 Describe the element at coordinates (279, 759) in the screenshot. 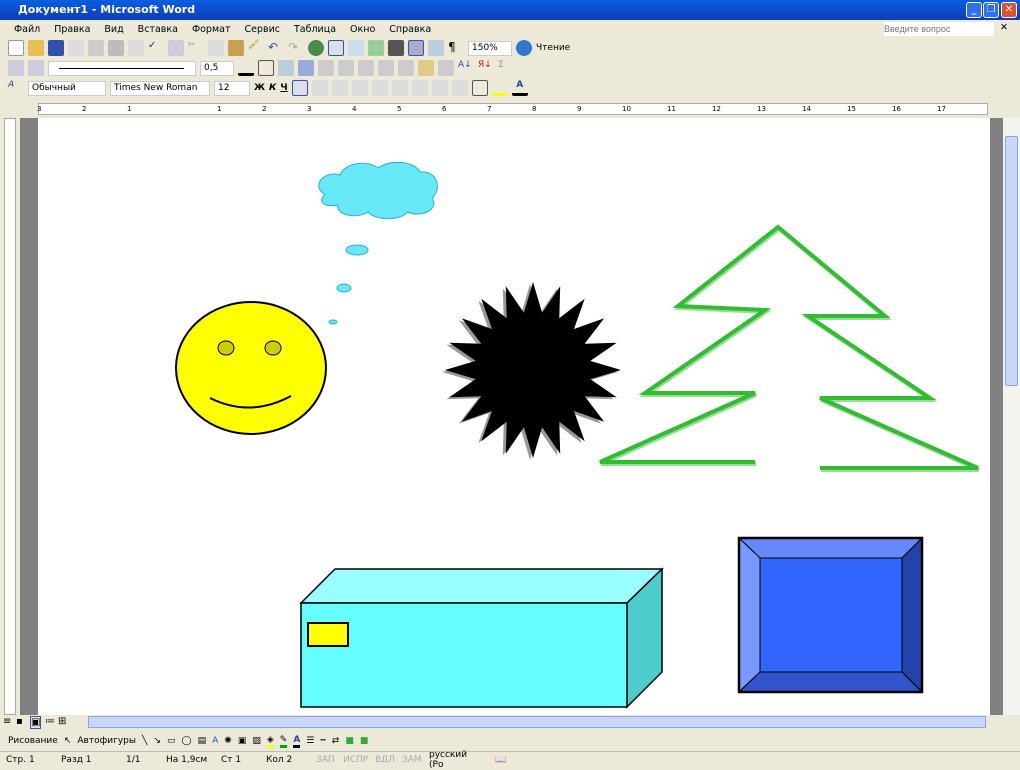

I see `status-col: Кол 2` at that location.